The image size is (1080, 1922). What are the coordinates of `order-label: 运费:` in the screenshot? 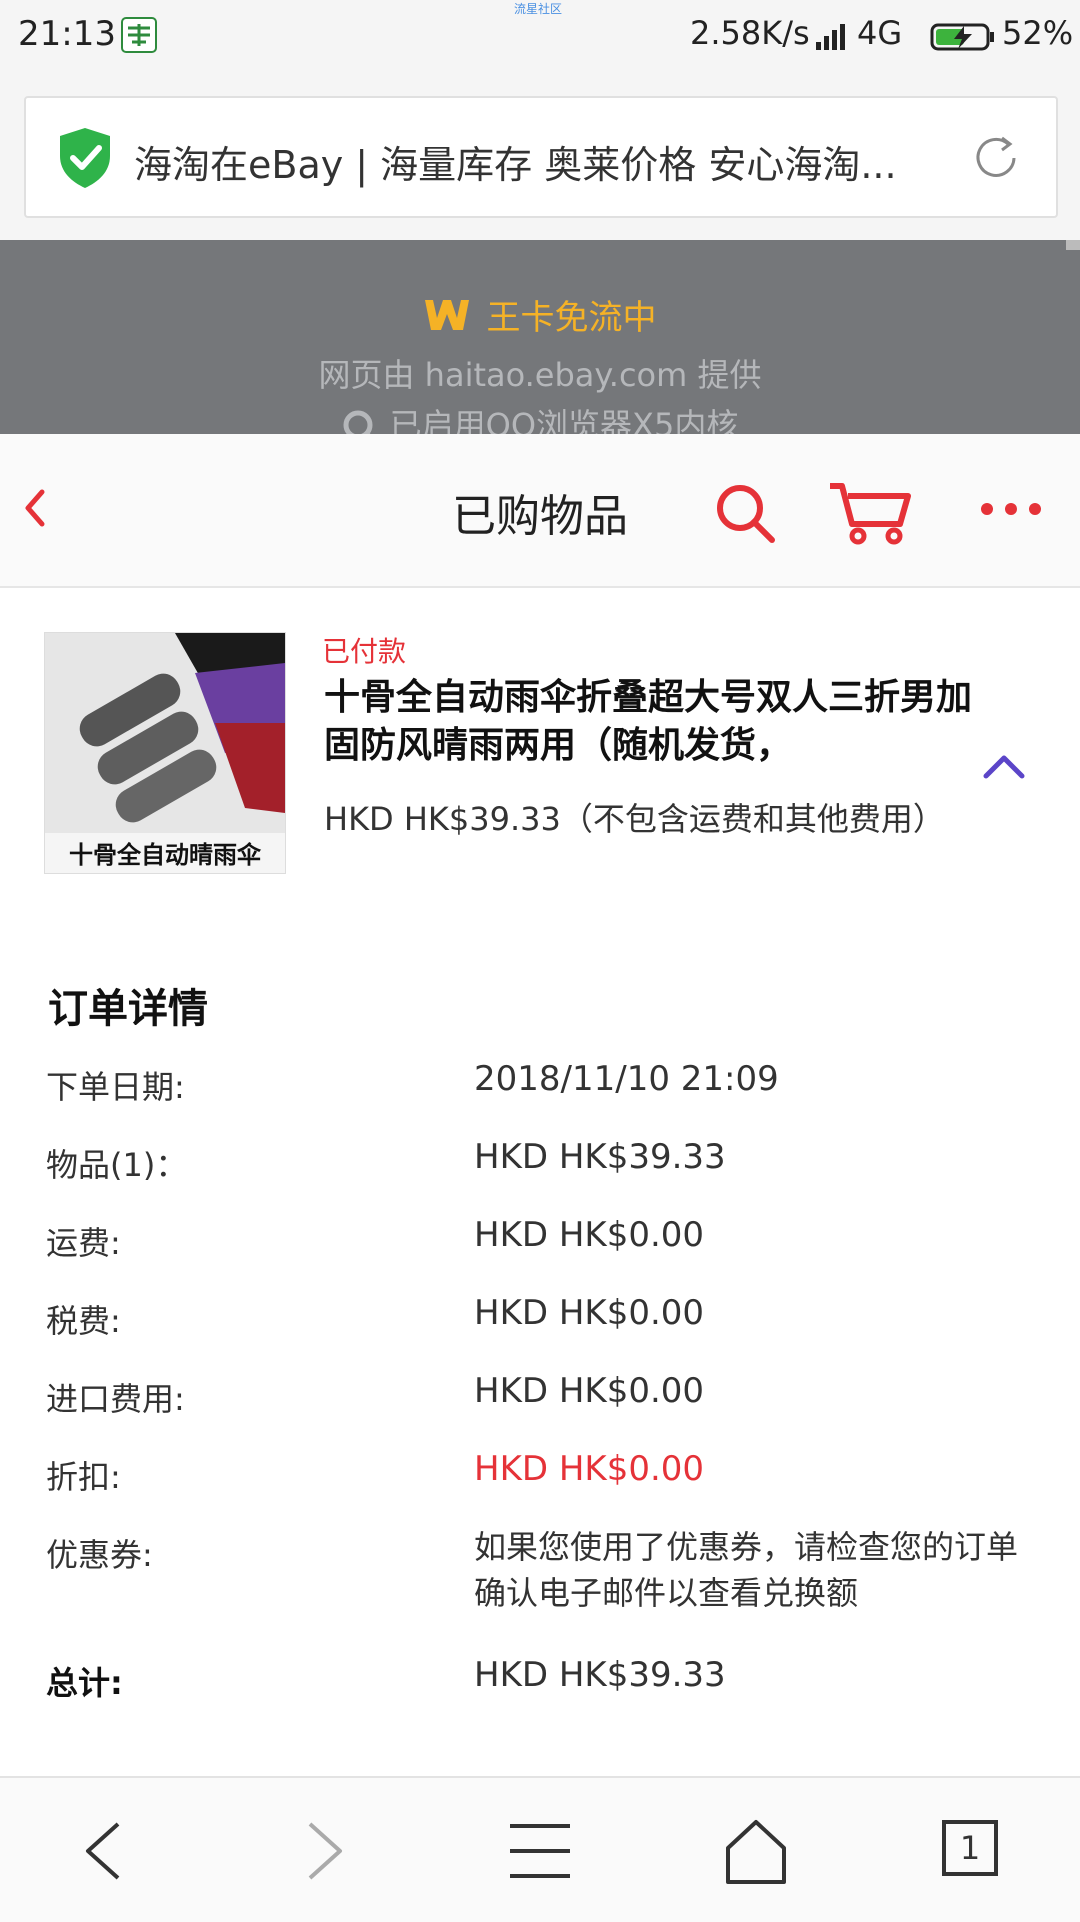 It's located at (83, 1243).